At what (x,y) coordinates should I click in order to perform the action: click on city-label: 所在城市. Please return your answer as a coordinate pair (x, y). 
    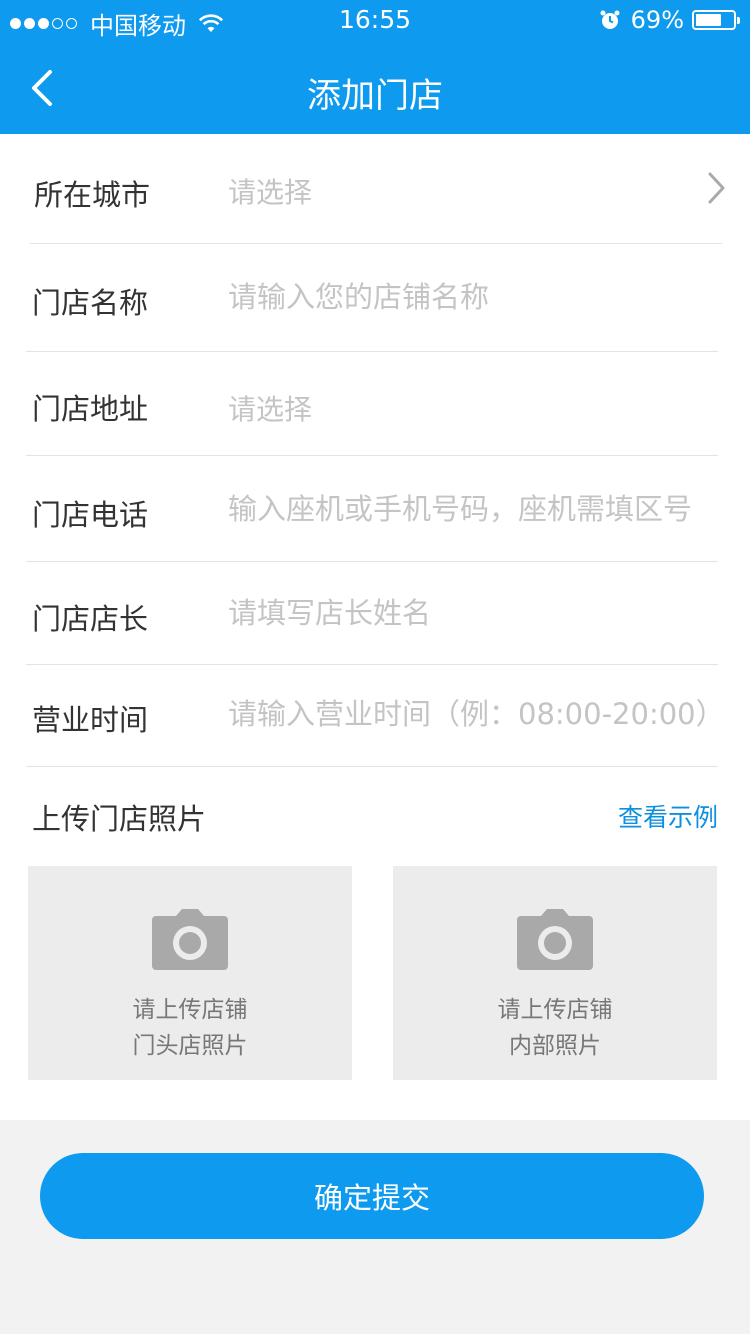
    Looking at the image, I should click on (92, 195).